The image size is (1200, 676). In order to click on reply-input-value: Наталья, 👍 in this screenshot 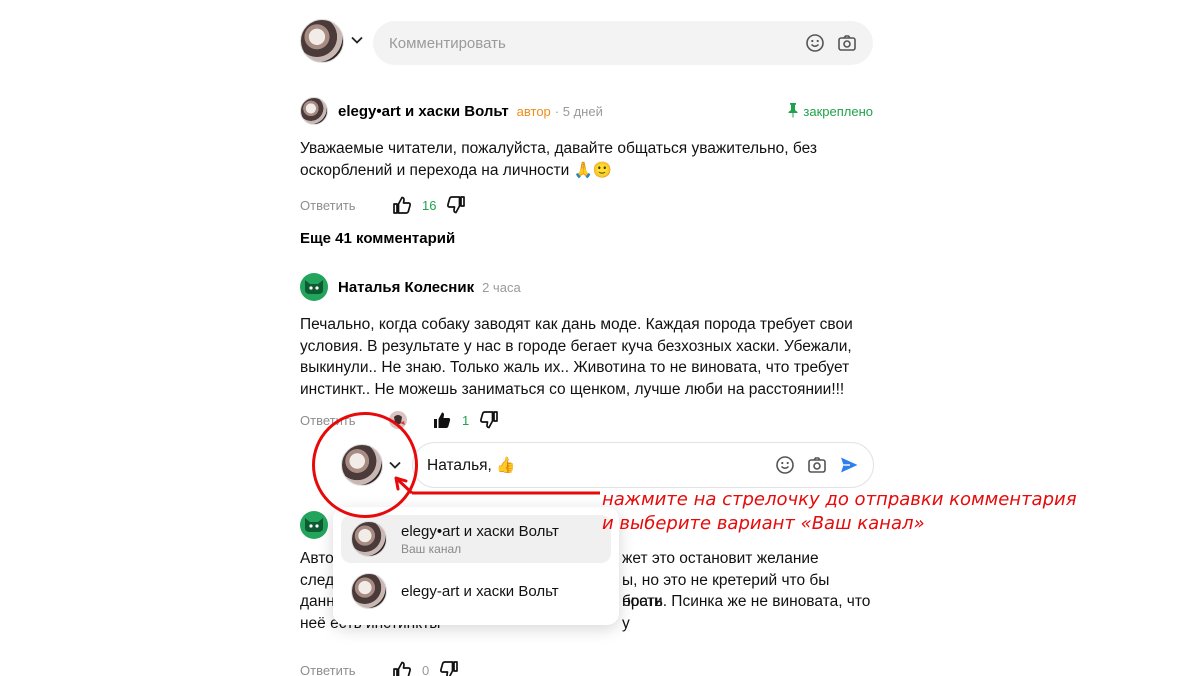, I will do `click(471, 465)`.